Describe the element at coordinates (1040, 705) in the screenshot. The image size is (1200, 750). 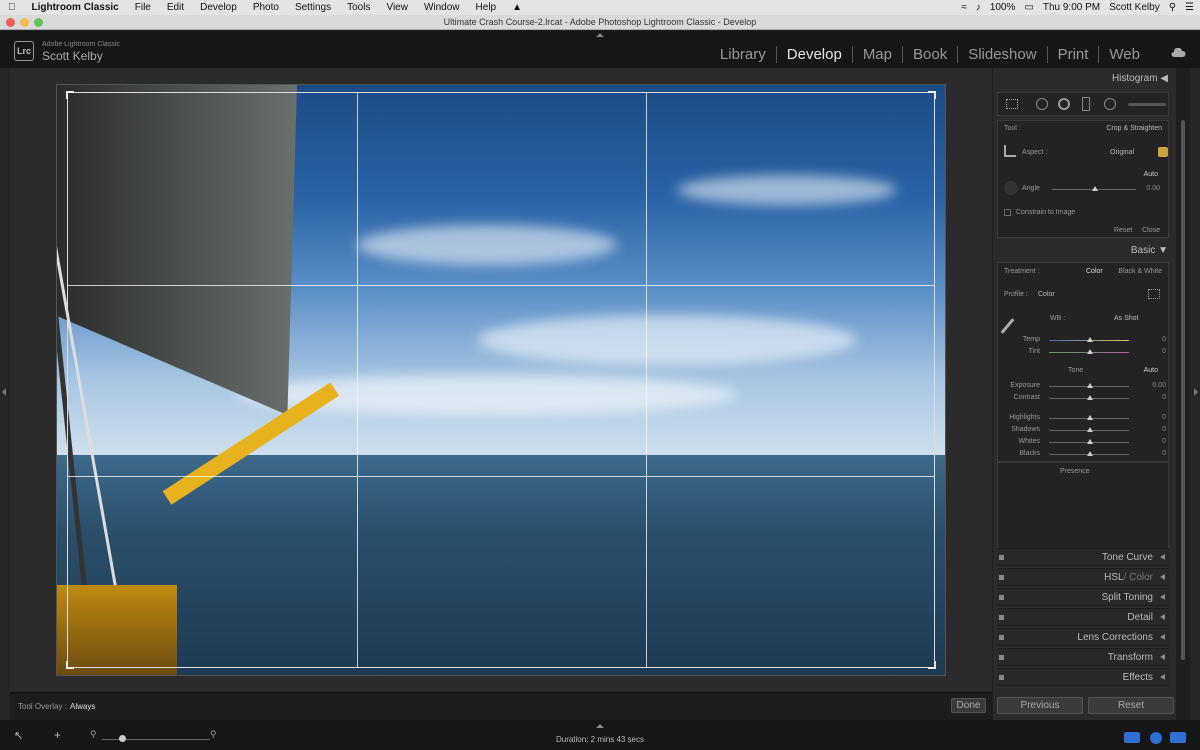
I see `previous-button: Previous` at that location.